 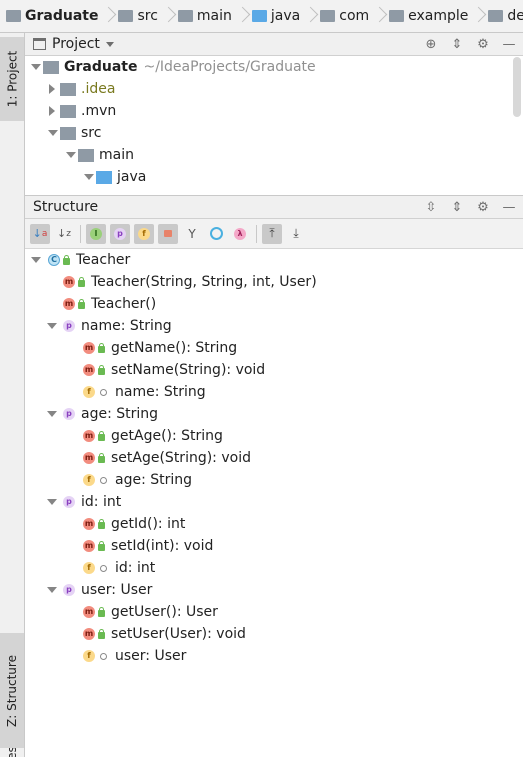 I want to click on structure-item-field: f id: int, so click(x=119, y=568).